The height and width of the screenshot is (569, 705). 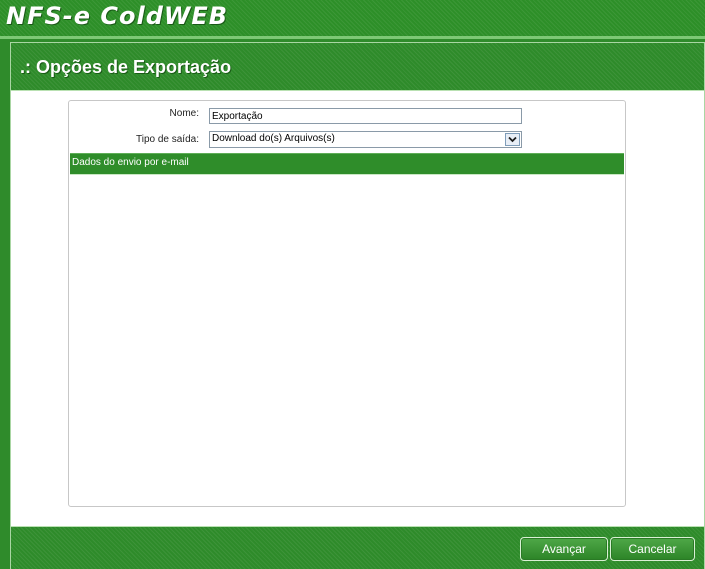 What do you see at coordinates (652, 549) in the screenshot?
I see `cancel-button: Cancelar` at bounding box center [652, 549].